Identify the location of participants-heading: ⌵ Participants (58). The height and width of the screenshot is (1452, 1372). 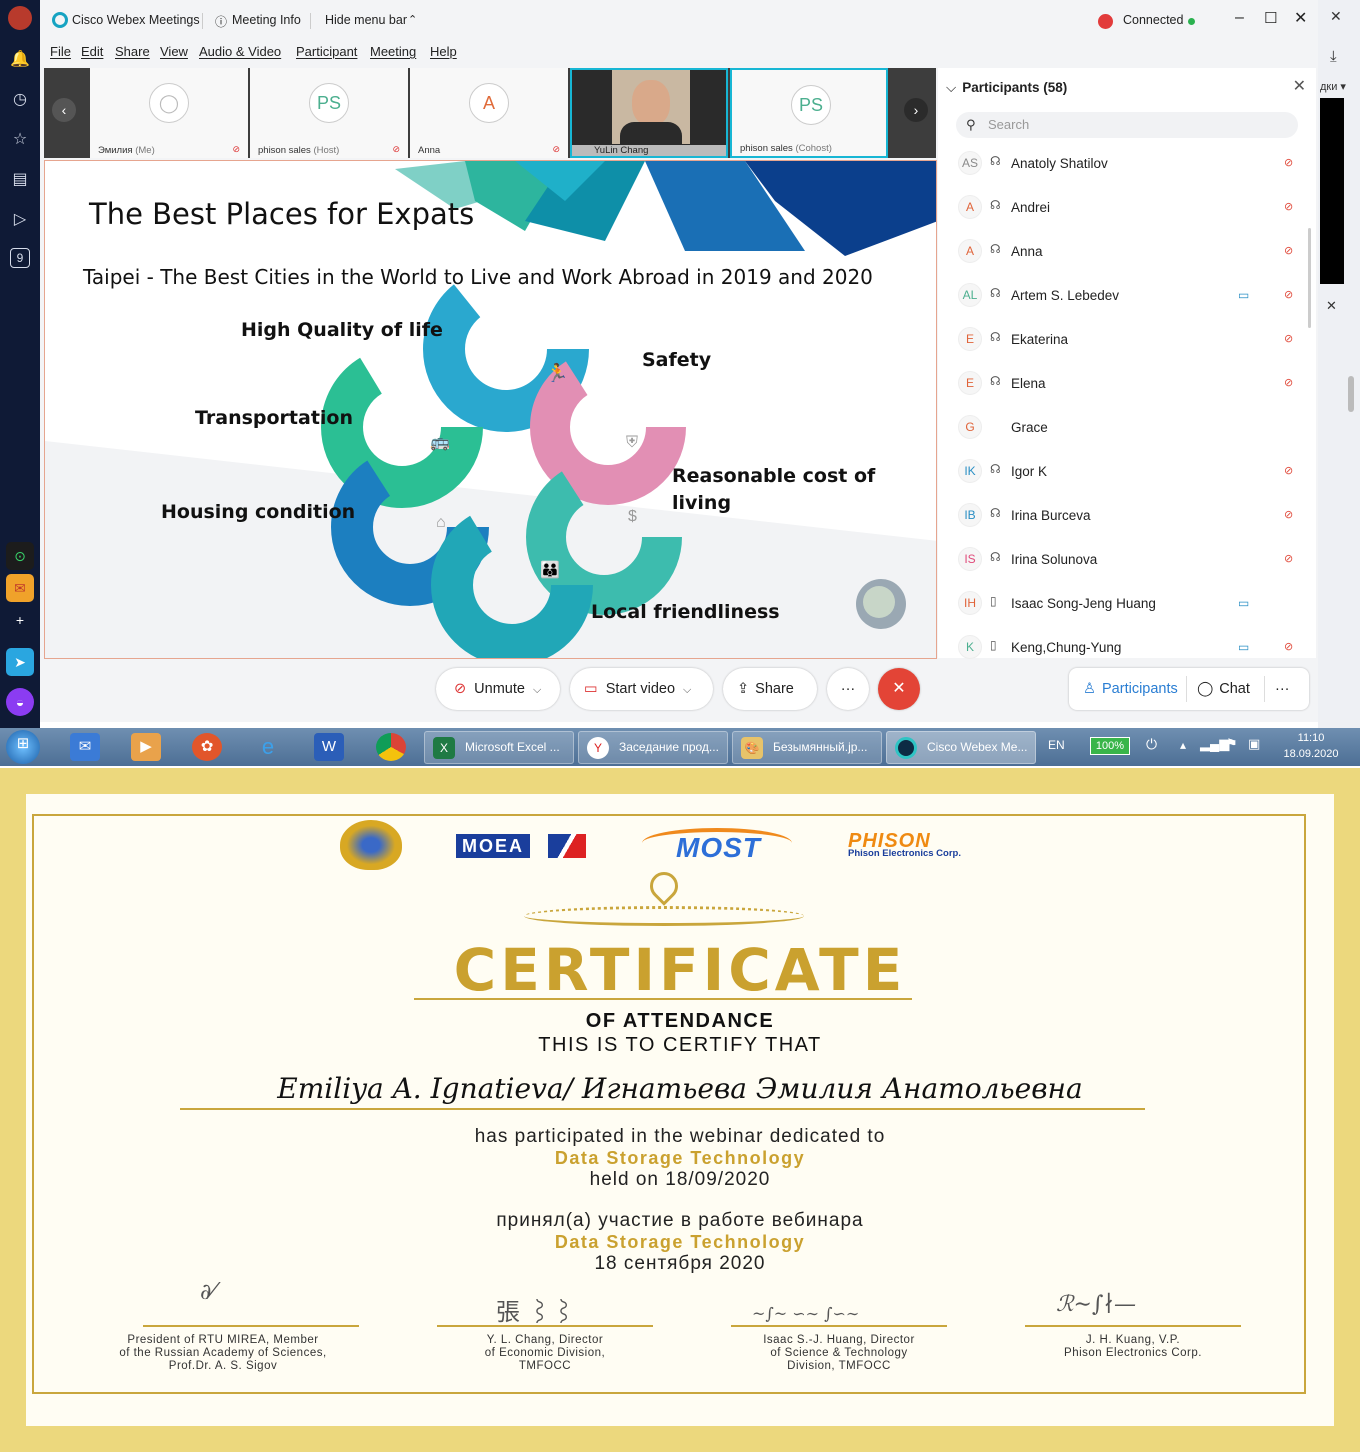
(1006, 88).